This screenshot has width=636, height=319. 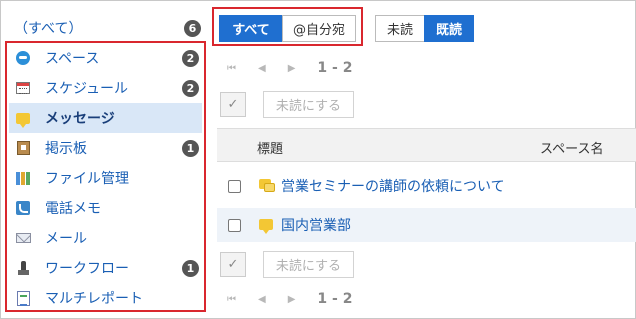 What do you see at coordinates (87, 89) in the screenshot?
I see `sidebar-item-label: スケジュール` at bounding box center [87, 89].